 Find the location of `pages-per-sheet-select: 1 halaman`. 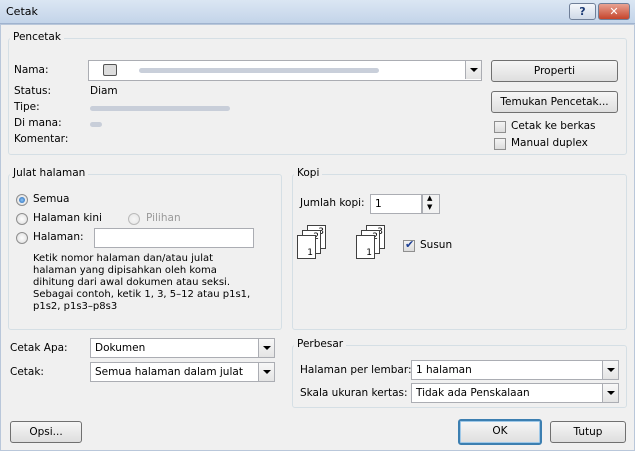

pages-per-sheet-select: 1 halaman is located at coordinates (515, 370).